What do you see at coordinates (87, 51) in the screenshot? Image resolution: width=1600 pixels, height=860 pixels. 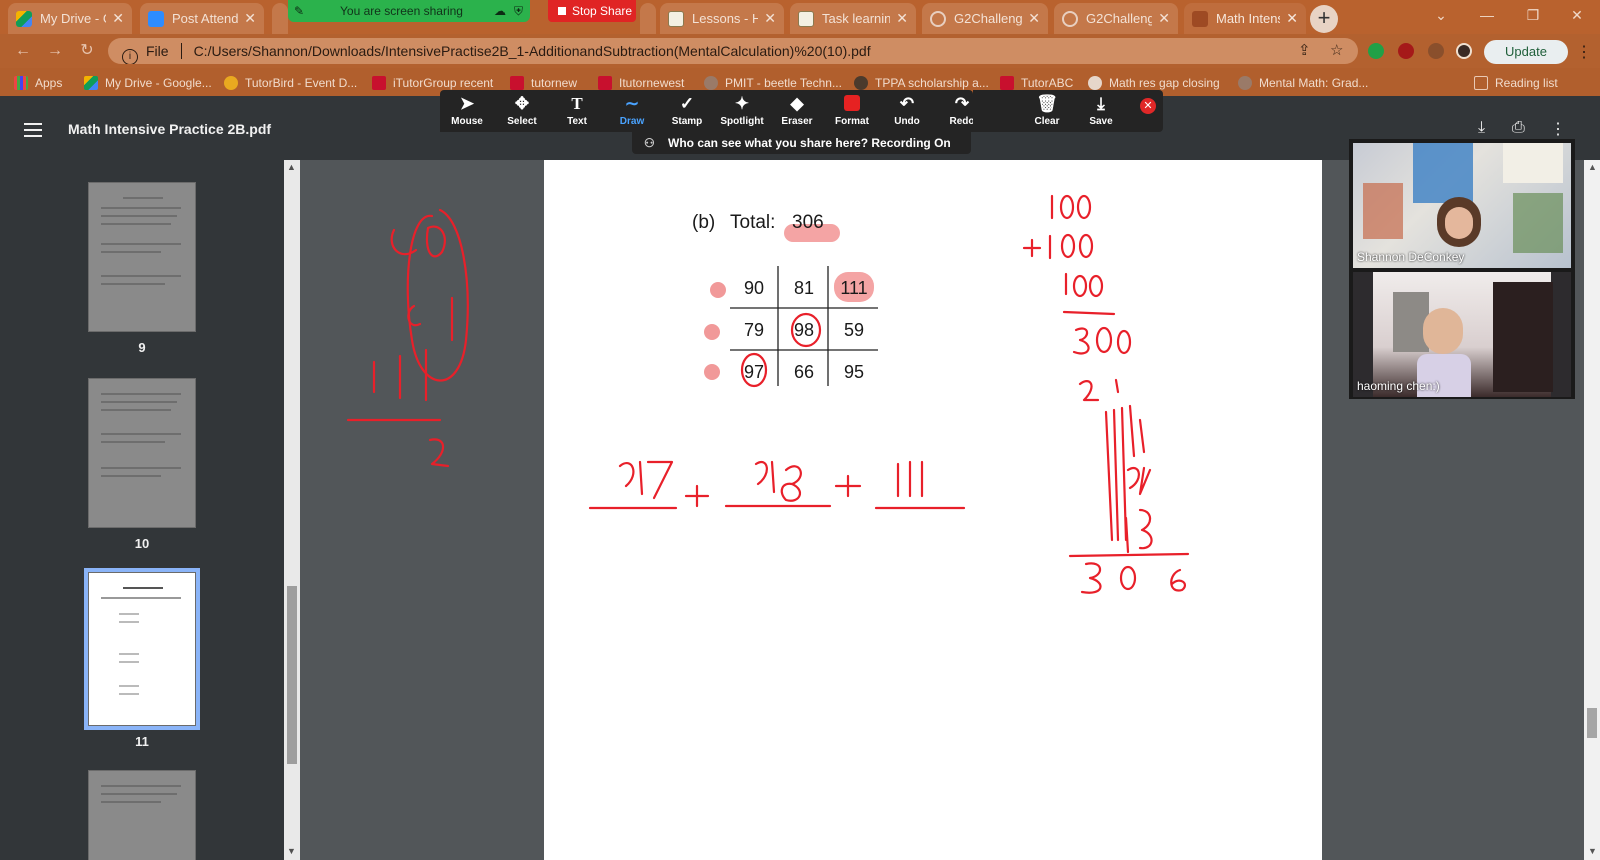 I see `reload-icon: ↻` at bounding box center [87, 51].